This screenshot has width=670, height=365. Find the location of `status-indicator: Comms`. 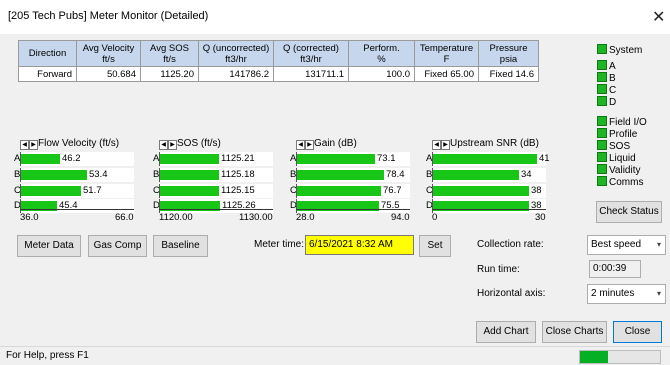

status-indicator: Comms is located at coordinates (620, 182).